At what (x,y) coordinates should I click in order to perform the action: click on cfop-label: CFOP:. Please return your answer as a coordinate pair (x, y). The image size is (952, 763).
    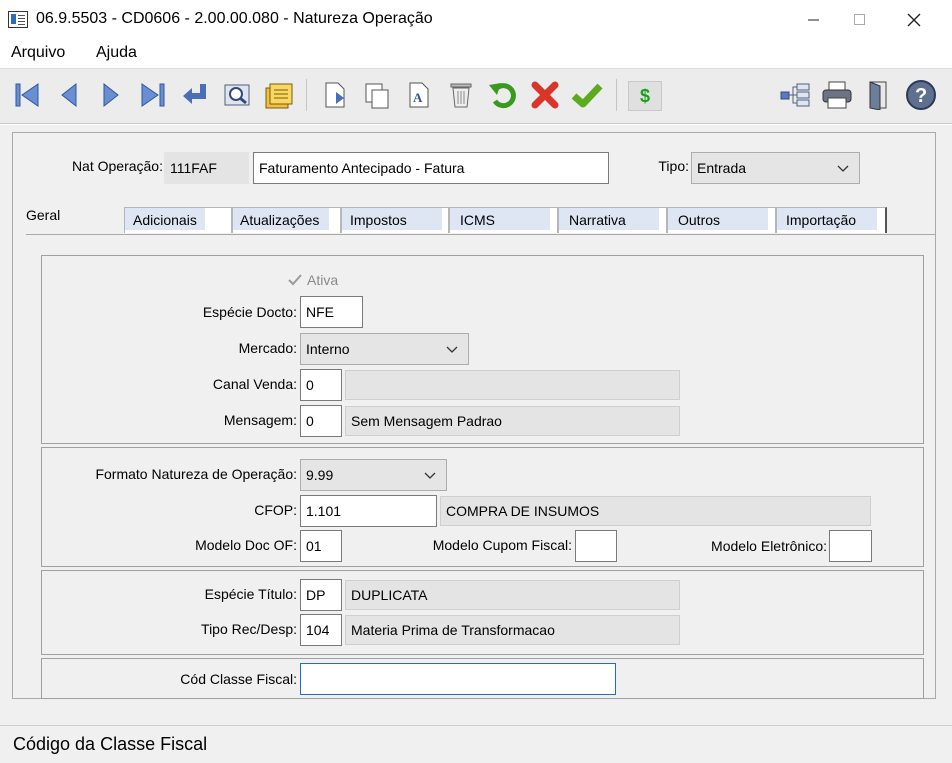
    Looking at the image, I should click on (275, 510).